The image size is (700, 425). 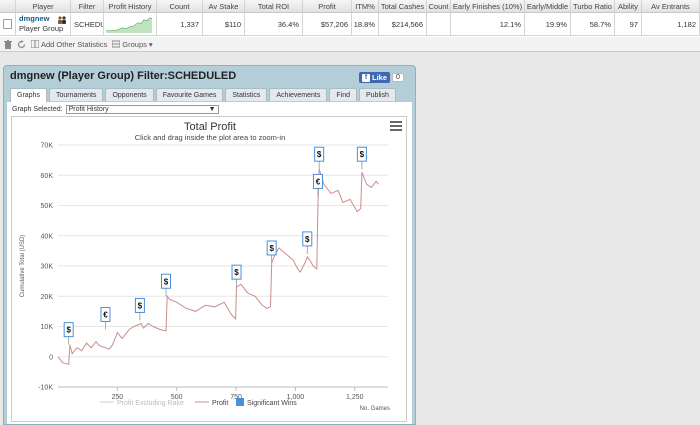 What do you see at coordinates (47, 267) in the screenshot?
I see `y-tick-label: 30K` at bounding box center [47, 267].